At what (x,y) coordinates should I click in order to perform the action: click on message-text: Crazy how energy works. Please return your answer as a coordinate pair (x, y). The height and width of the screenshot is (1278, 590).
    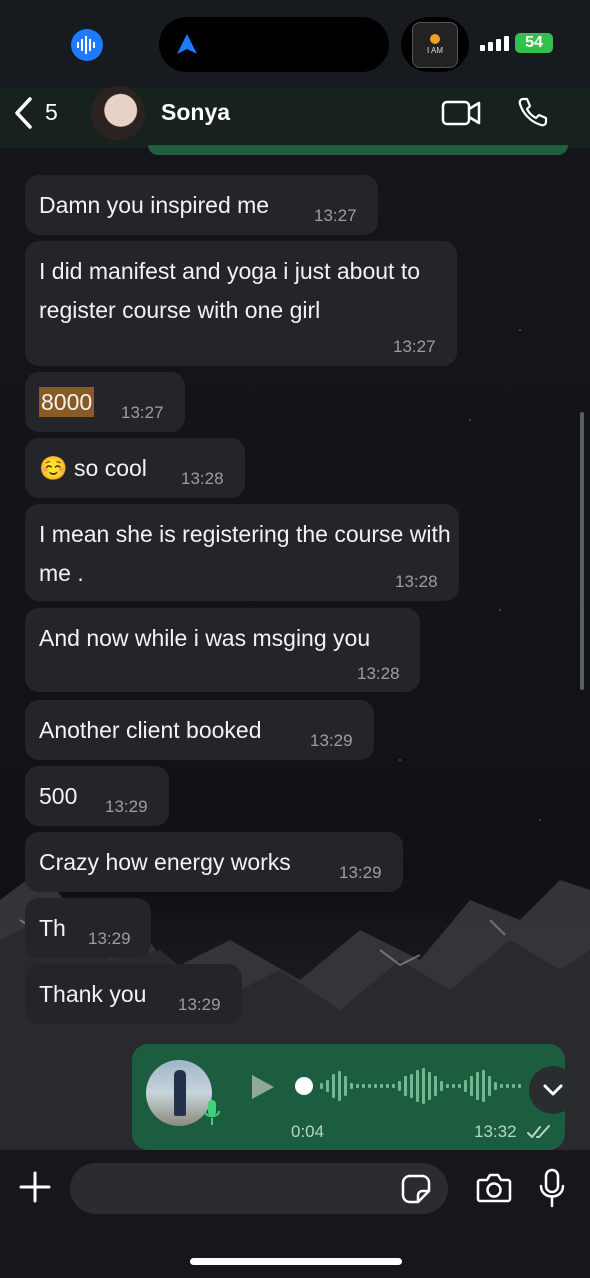
    Looking at the image, I should click on (165, 862).